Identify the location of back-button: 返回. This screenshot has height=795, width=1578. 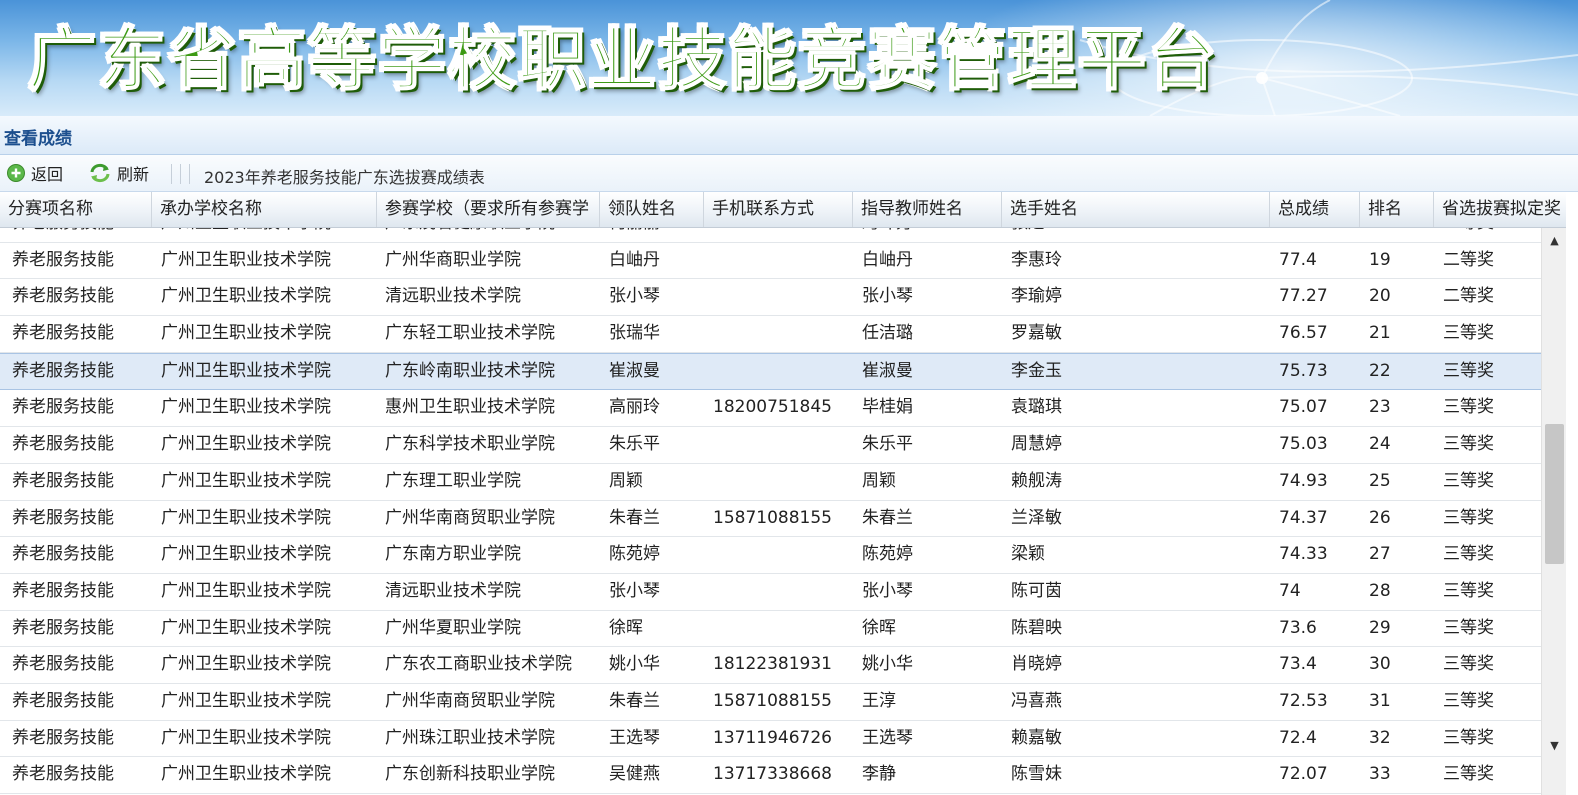
(34, 173).